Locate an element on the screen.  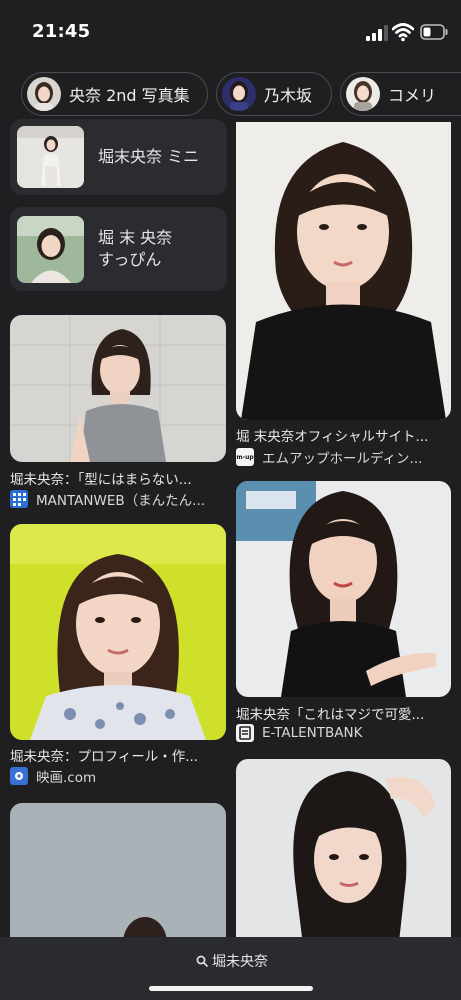
wifi-icon is located at coordinates (403, 32).